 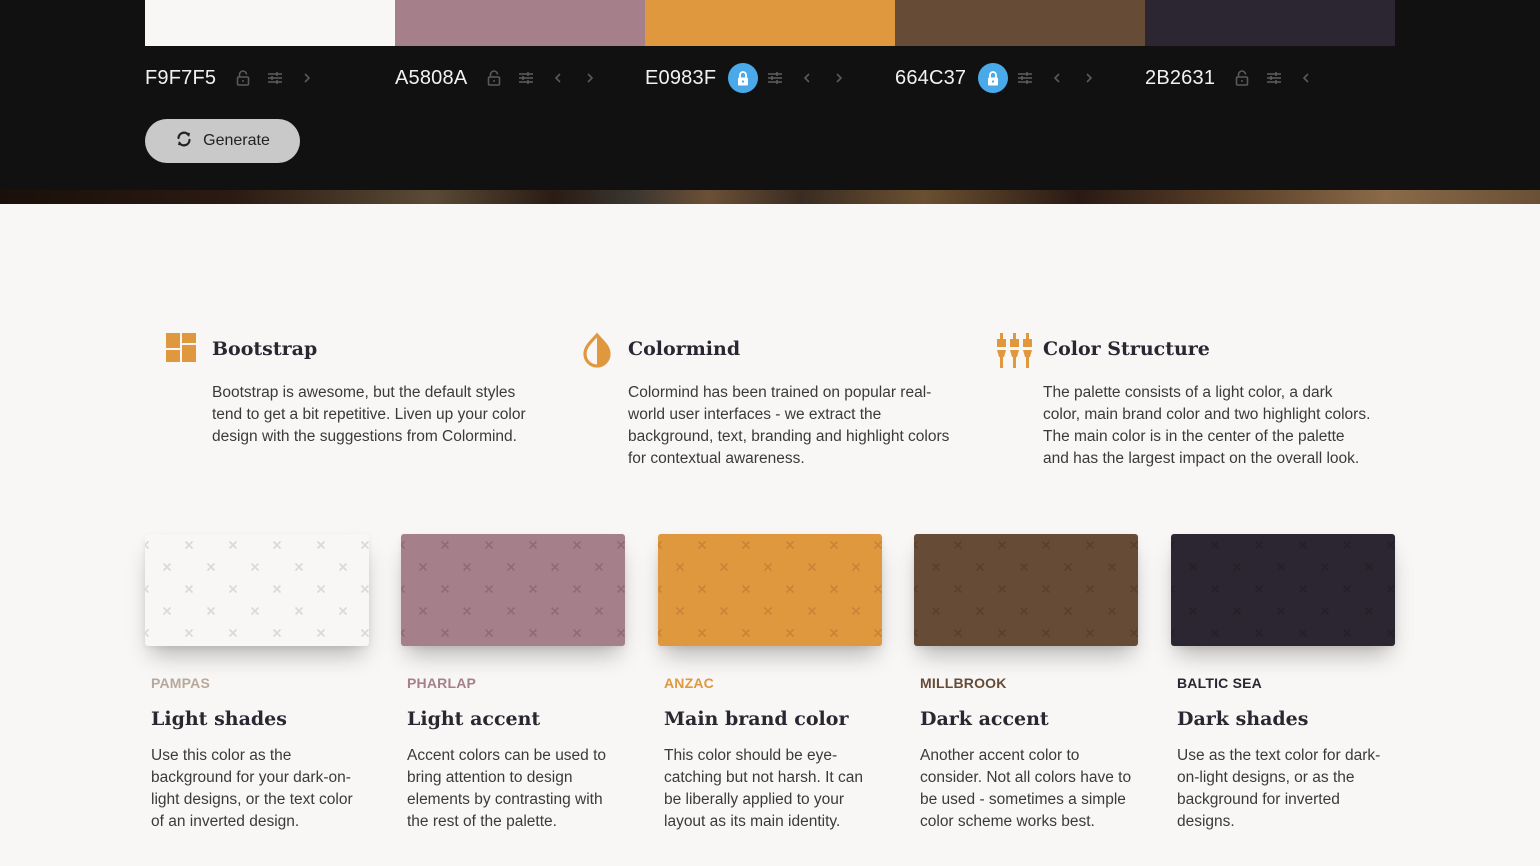 I want to click on color-role-title: Light shades, so click(x=219, y=719).